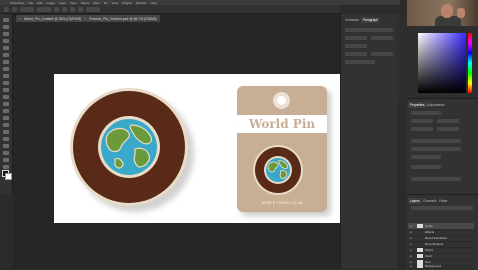 This screenshot has height=270, width=478. I want to click on marquee-tool-icon, so click(6, 27).